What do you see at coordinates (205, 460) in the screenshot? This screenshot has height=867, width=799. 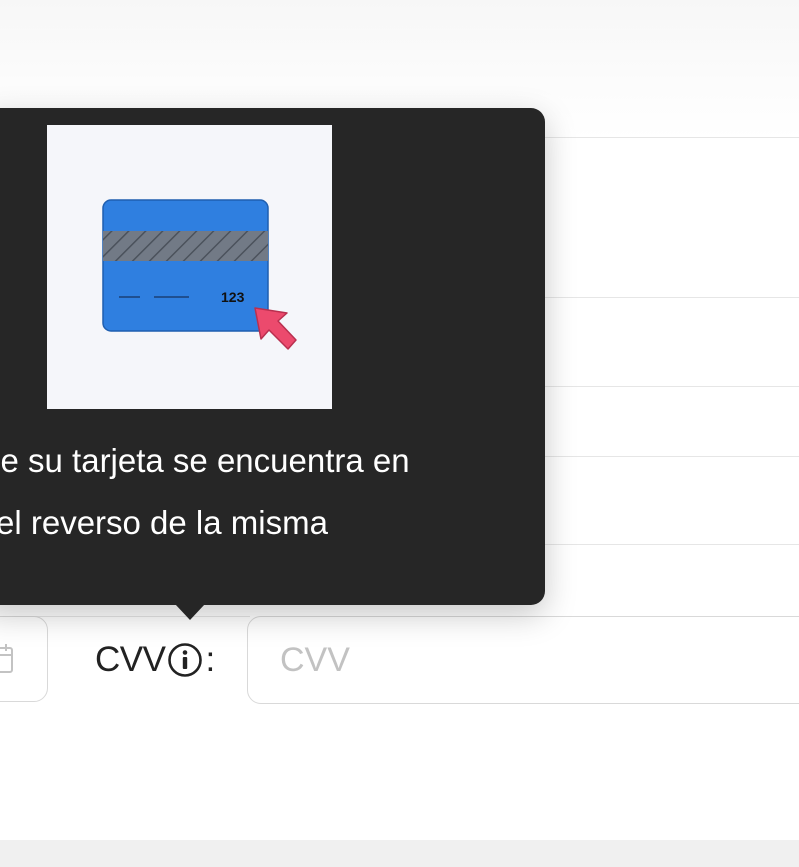 I see `tooltip-text-line: se su tarjeta se encuentra en` at bounding box center [205, 460].